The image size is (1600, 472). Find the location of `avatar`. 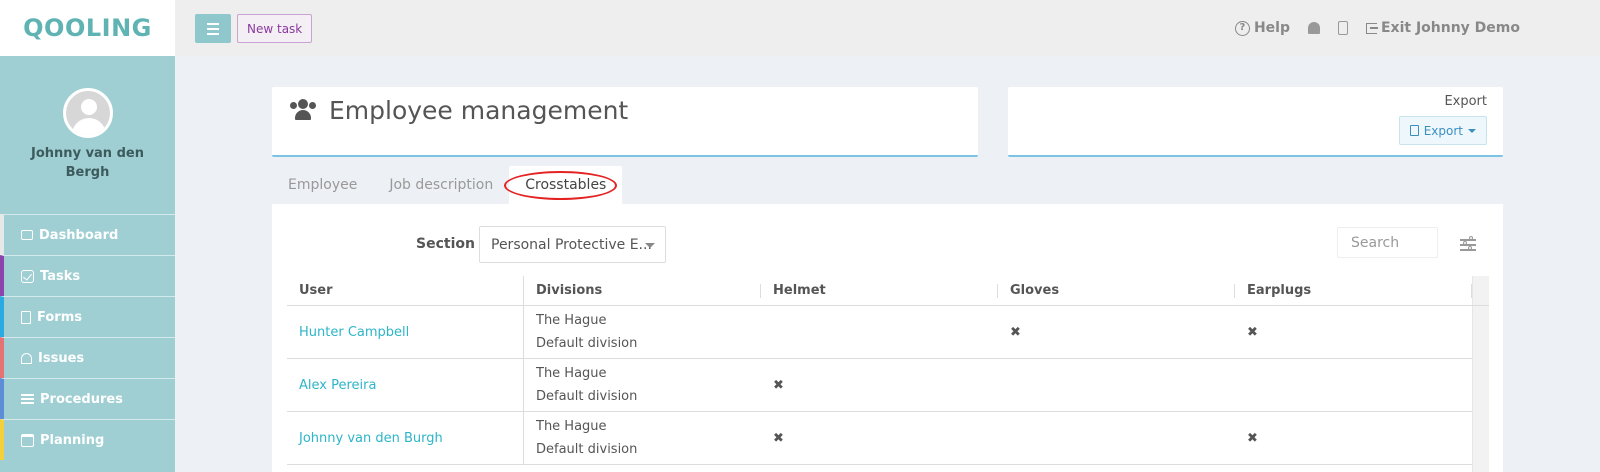

avatar is located at coordinates (88, 113).